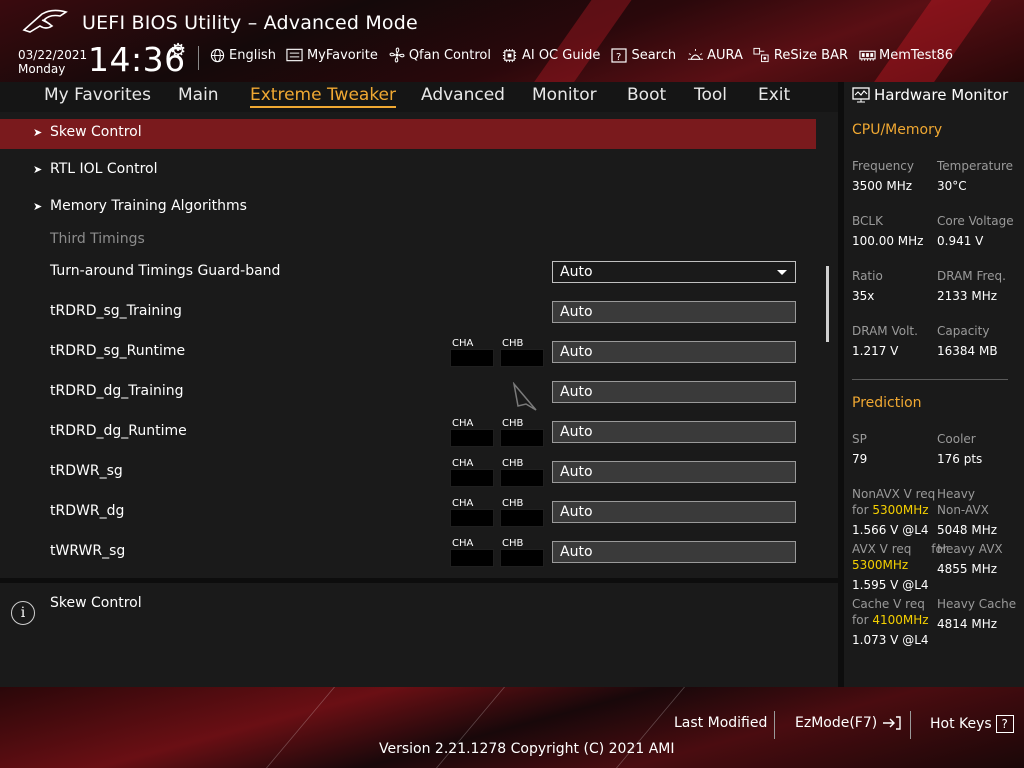  Describe the element at coordinates (87, 511) in the screenshot. I see `setting-label: tRDWR_dg` at that location.